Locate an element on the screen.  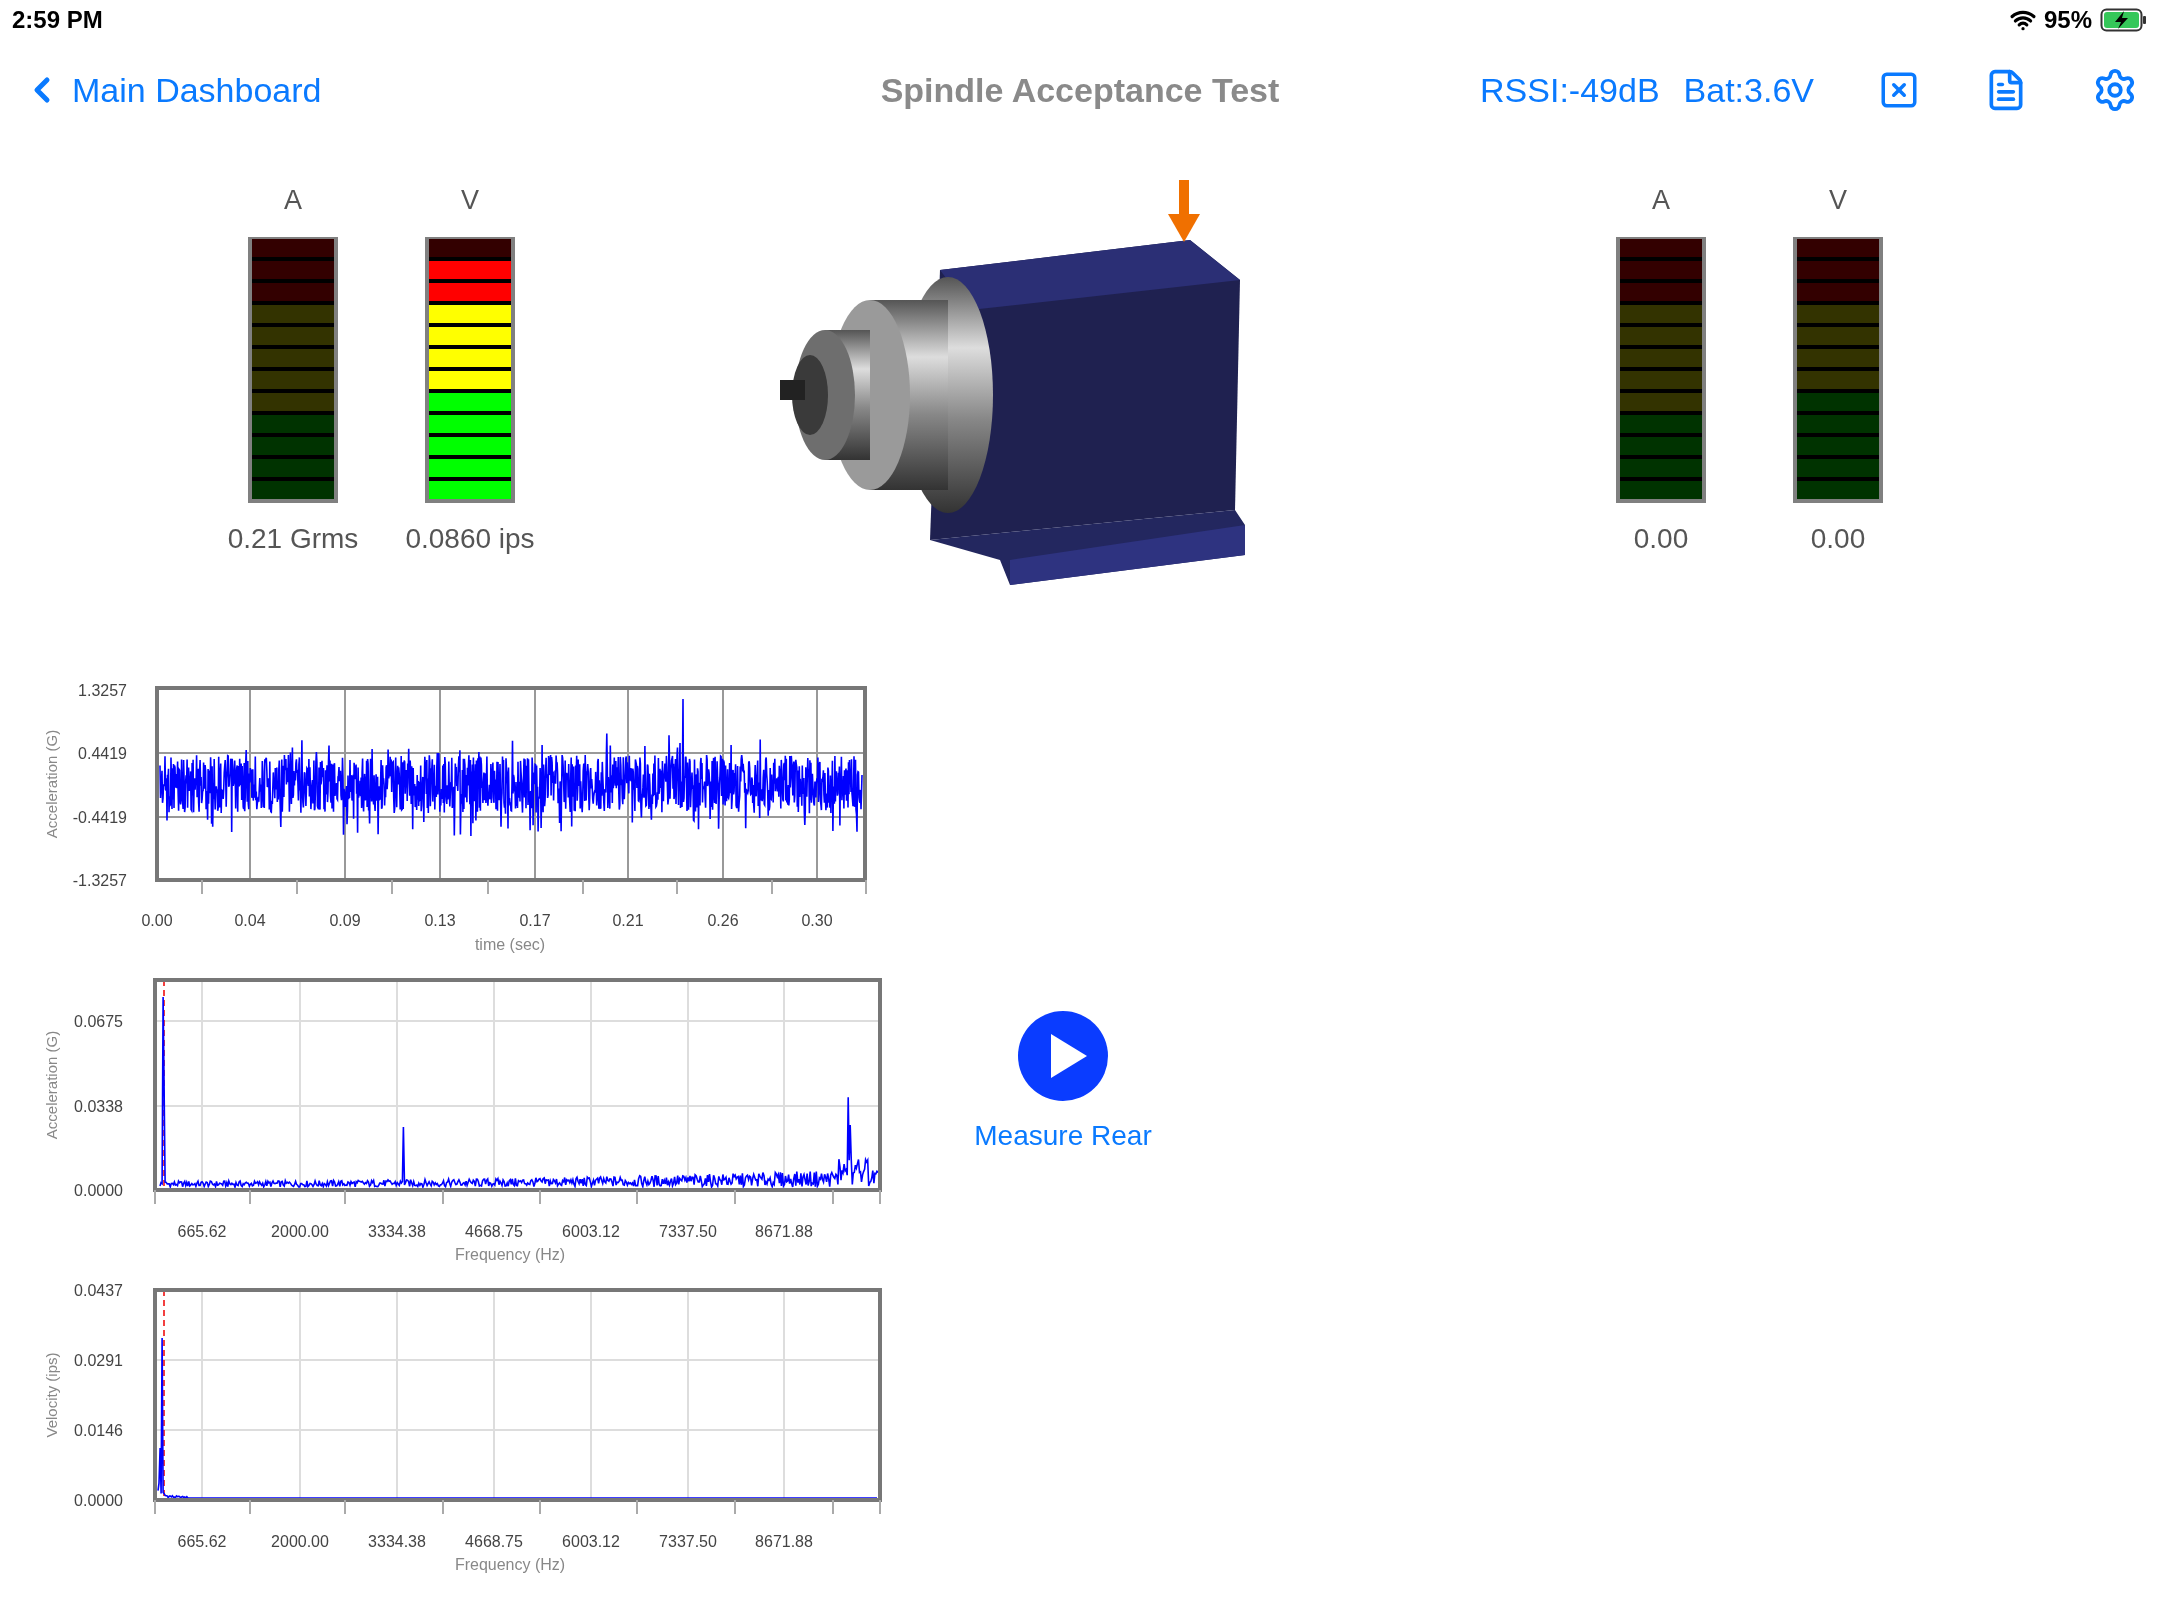
y-tick-label: -1.3257 is located at coordinates (99, 880).